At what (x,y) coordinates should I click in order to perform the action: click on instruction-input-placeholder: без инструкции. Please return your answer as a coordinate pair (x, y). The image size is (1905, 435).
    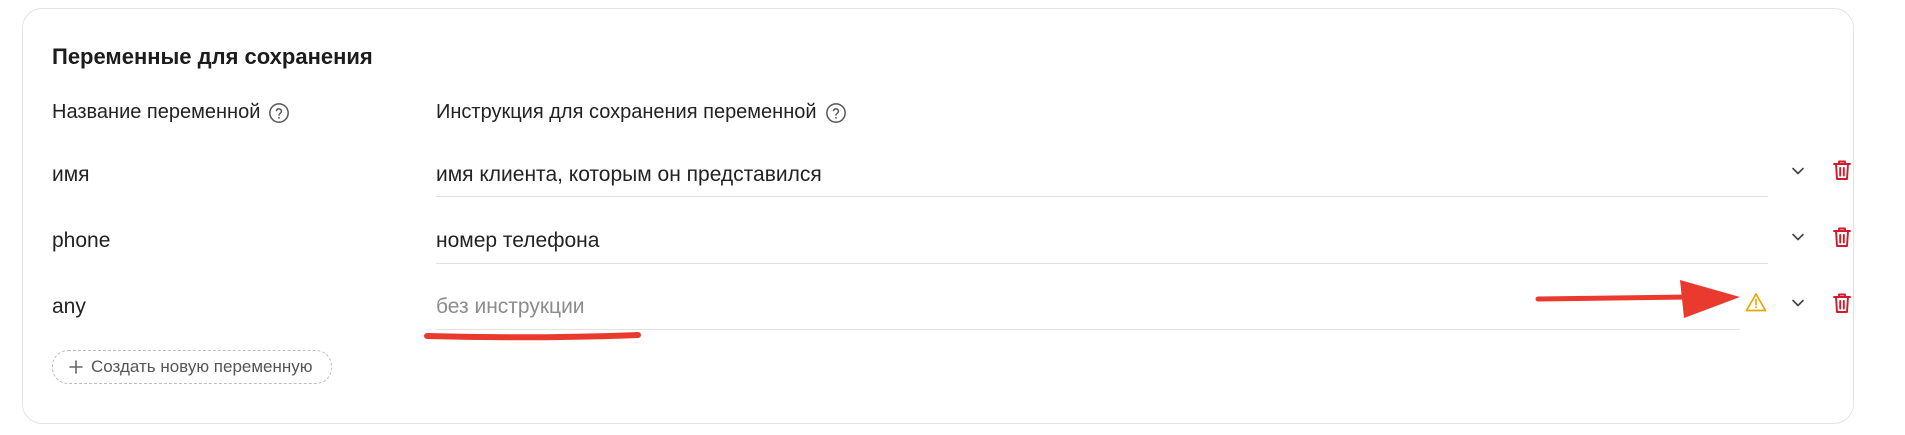
    Looking at the image, I should click on (510, 307).